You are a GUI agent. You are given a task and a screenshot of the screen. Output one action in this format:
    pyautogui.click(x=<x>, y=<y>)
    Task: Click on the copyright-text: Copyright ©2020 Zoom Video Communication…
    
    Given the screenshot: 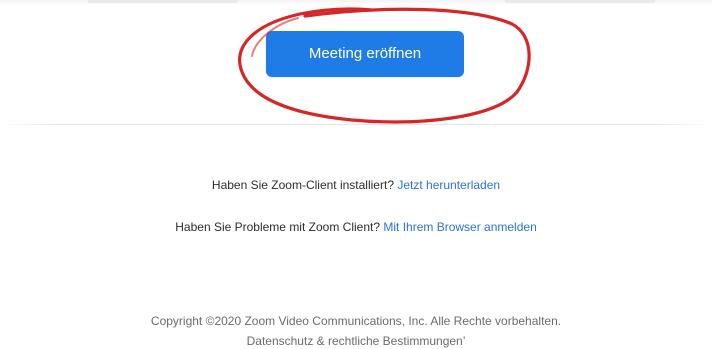 What is the action you would take?
    pyautogui.click(x=356, y=321)
    